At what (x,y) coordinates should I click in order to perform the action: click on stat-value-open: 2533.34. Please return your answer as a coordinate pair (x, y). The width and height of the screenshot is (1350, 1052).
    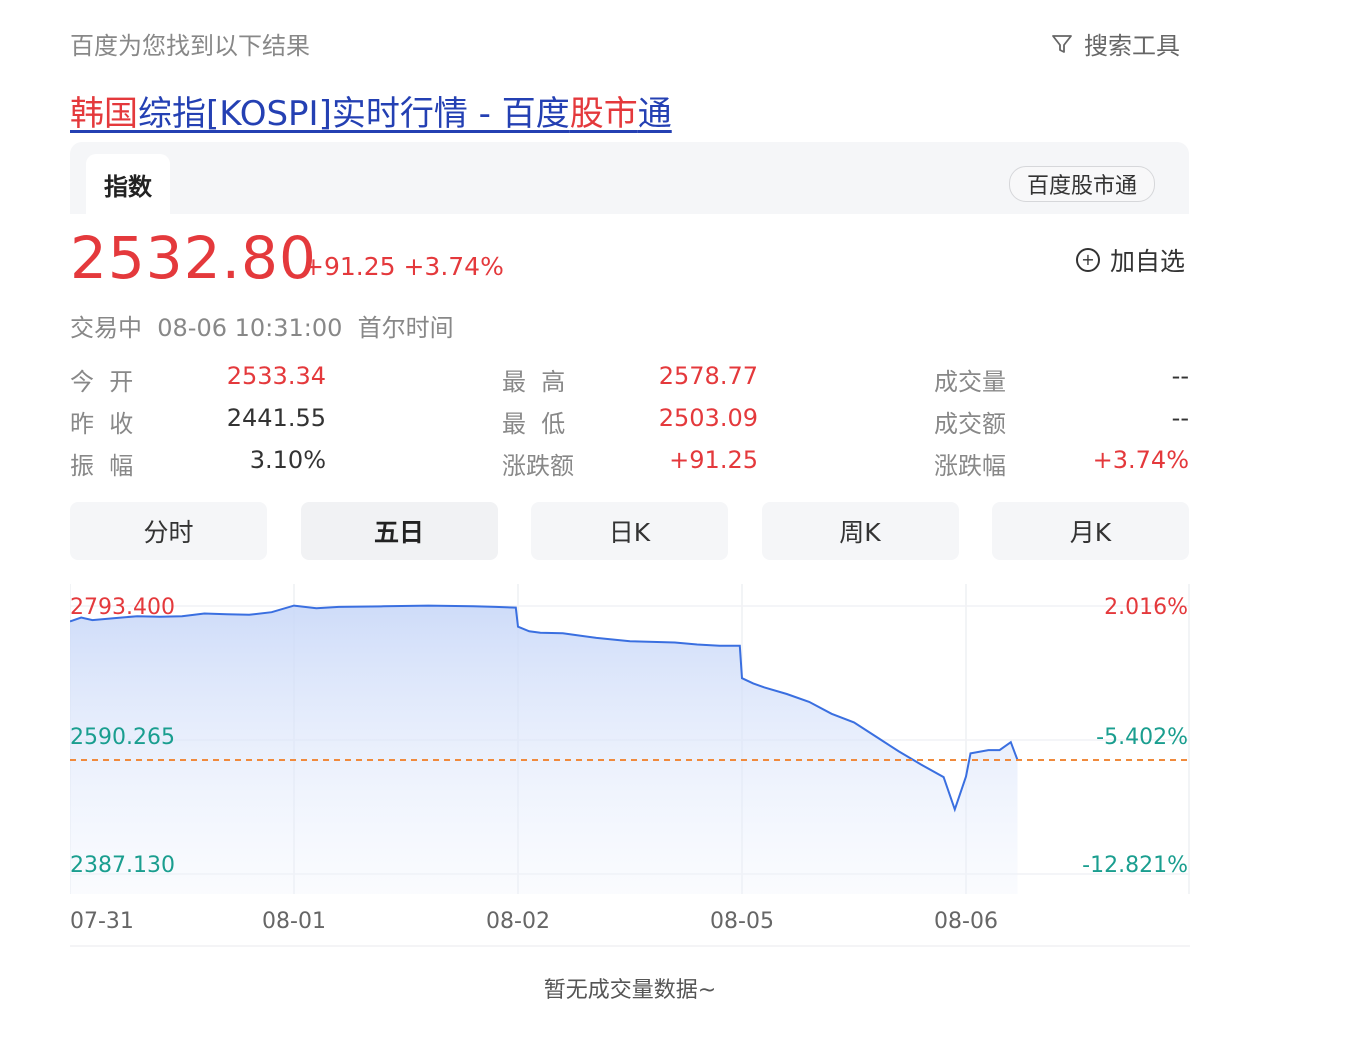
    Looking at the image, I should click on (276, 376).